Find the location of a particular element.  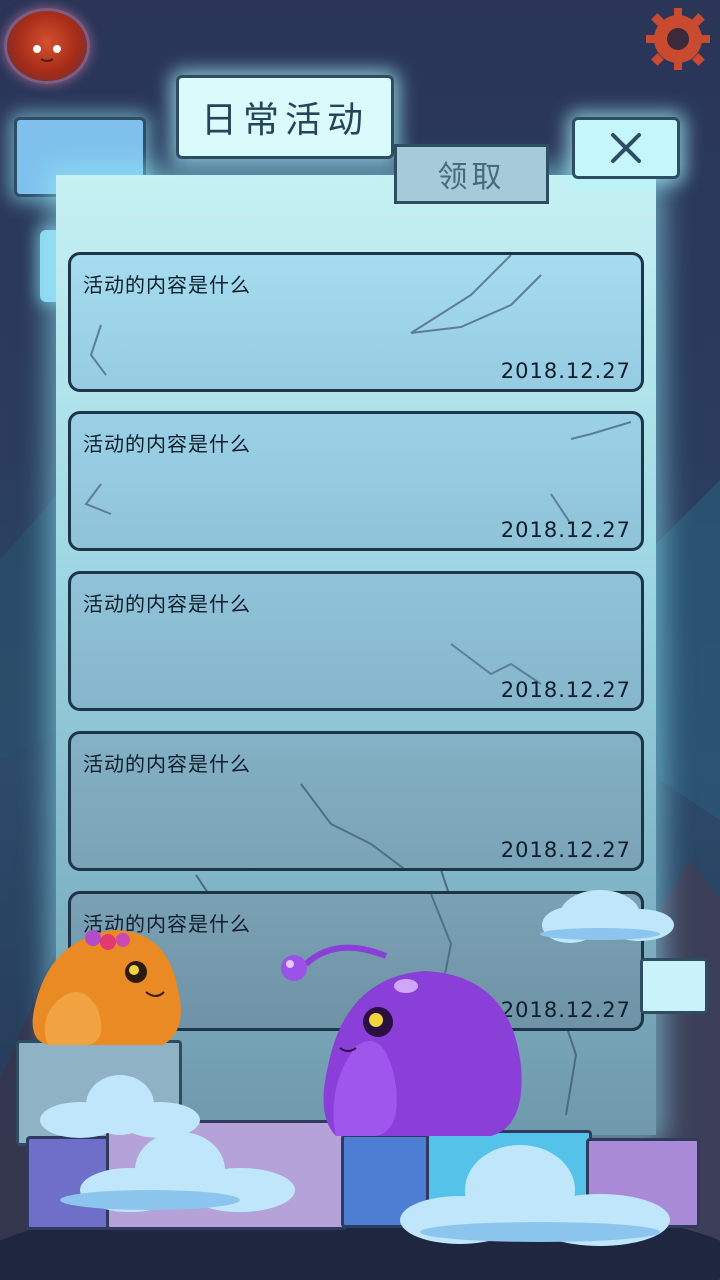

slime-avatar is located at coordinates (47, 46).